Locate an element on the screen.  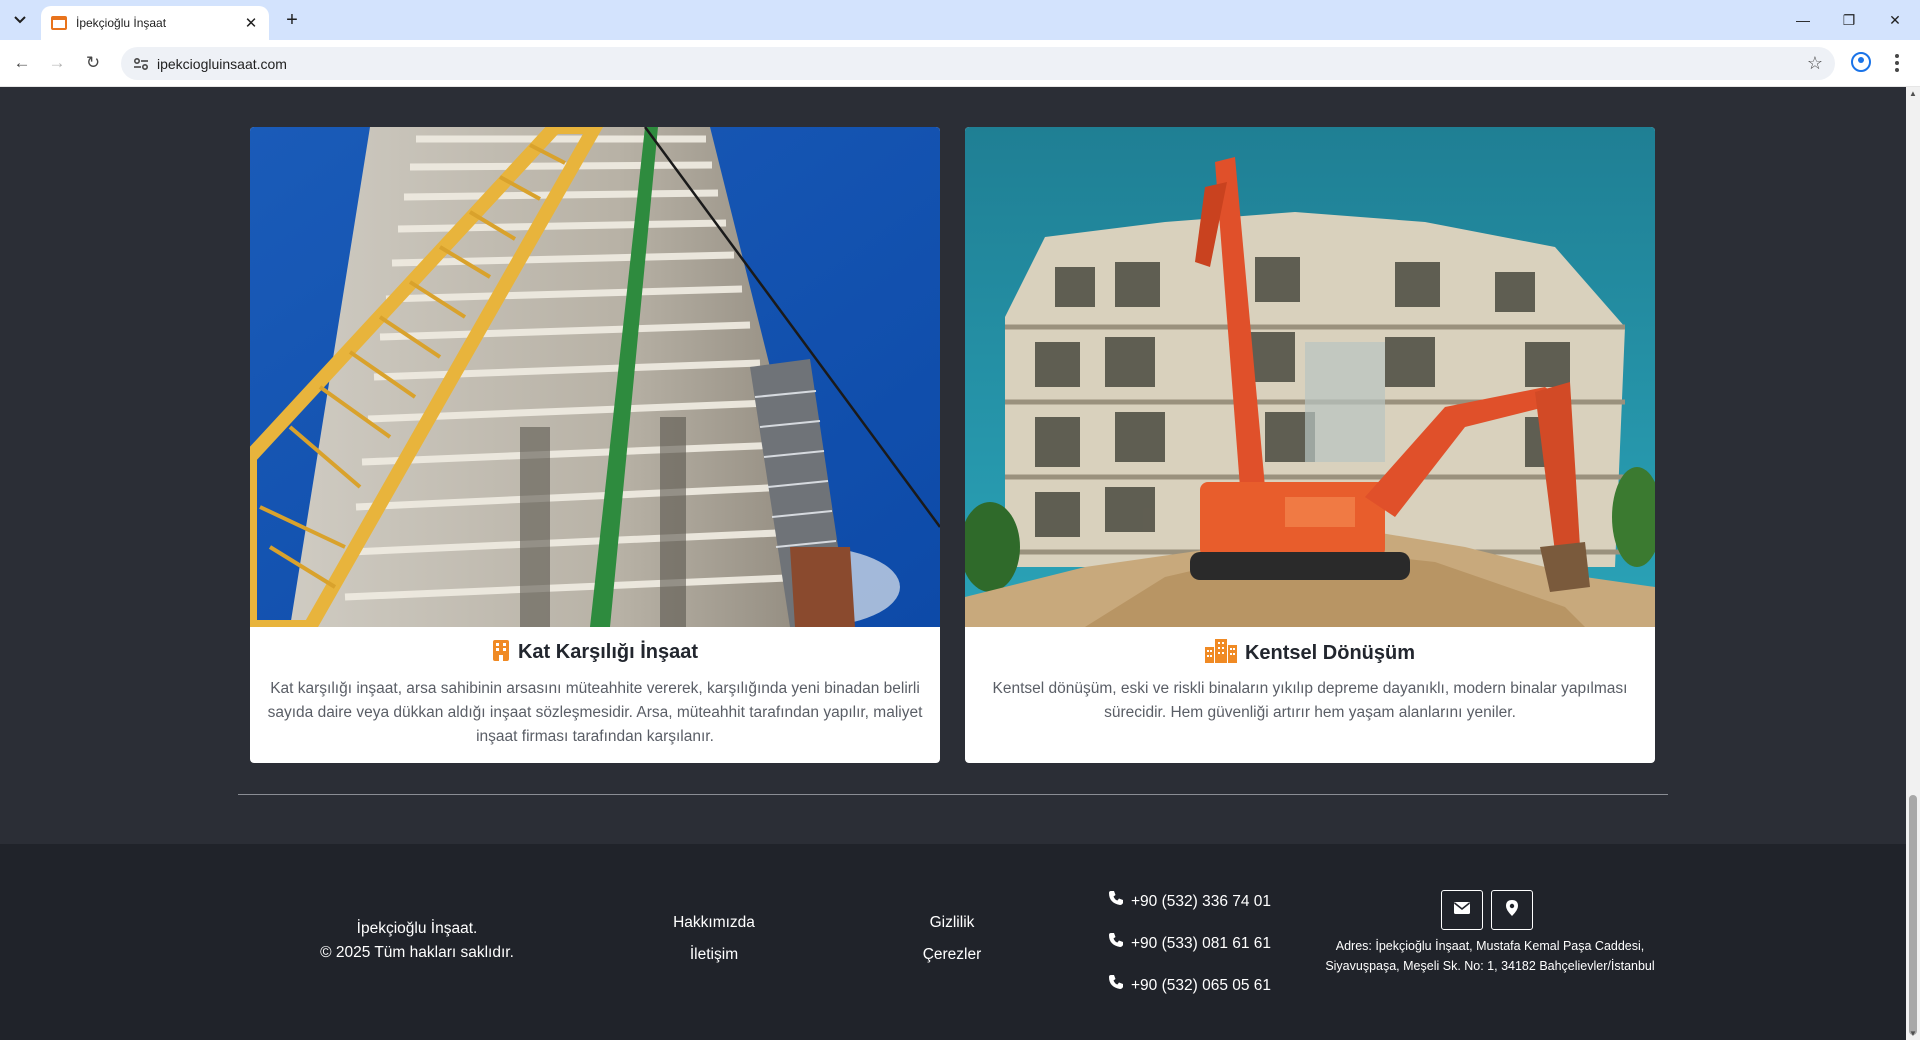
scroll-down-arrow-icon: ▼ is located at coordinates (1913, 1033).